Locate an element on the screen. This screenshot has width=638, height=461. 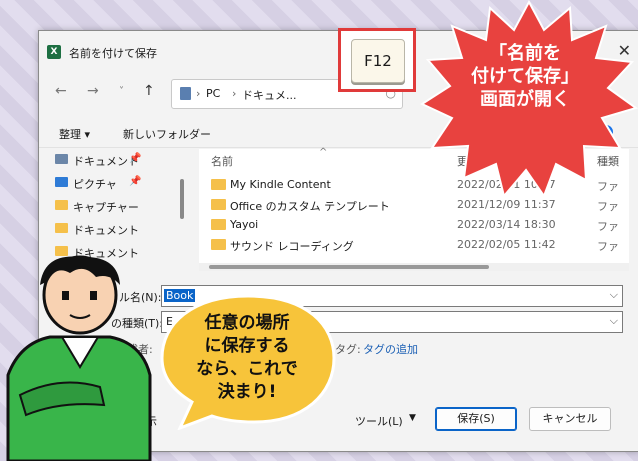
sidebar-item-documents-2: ドキュメント is located at coordinates (97, 230).